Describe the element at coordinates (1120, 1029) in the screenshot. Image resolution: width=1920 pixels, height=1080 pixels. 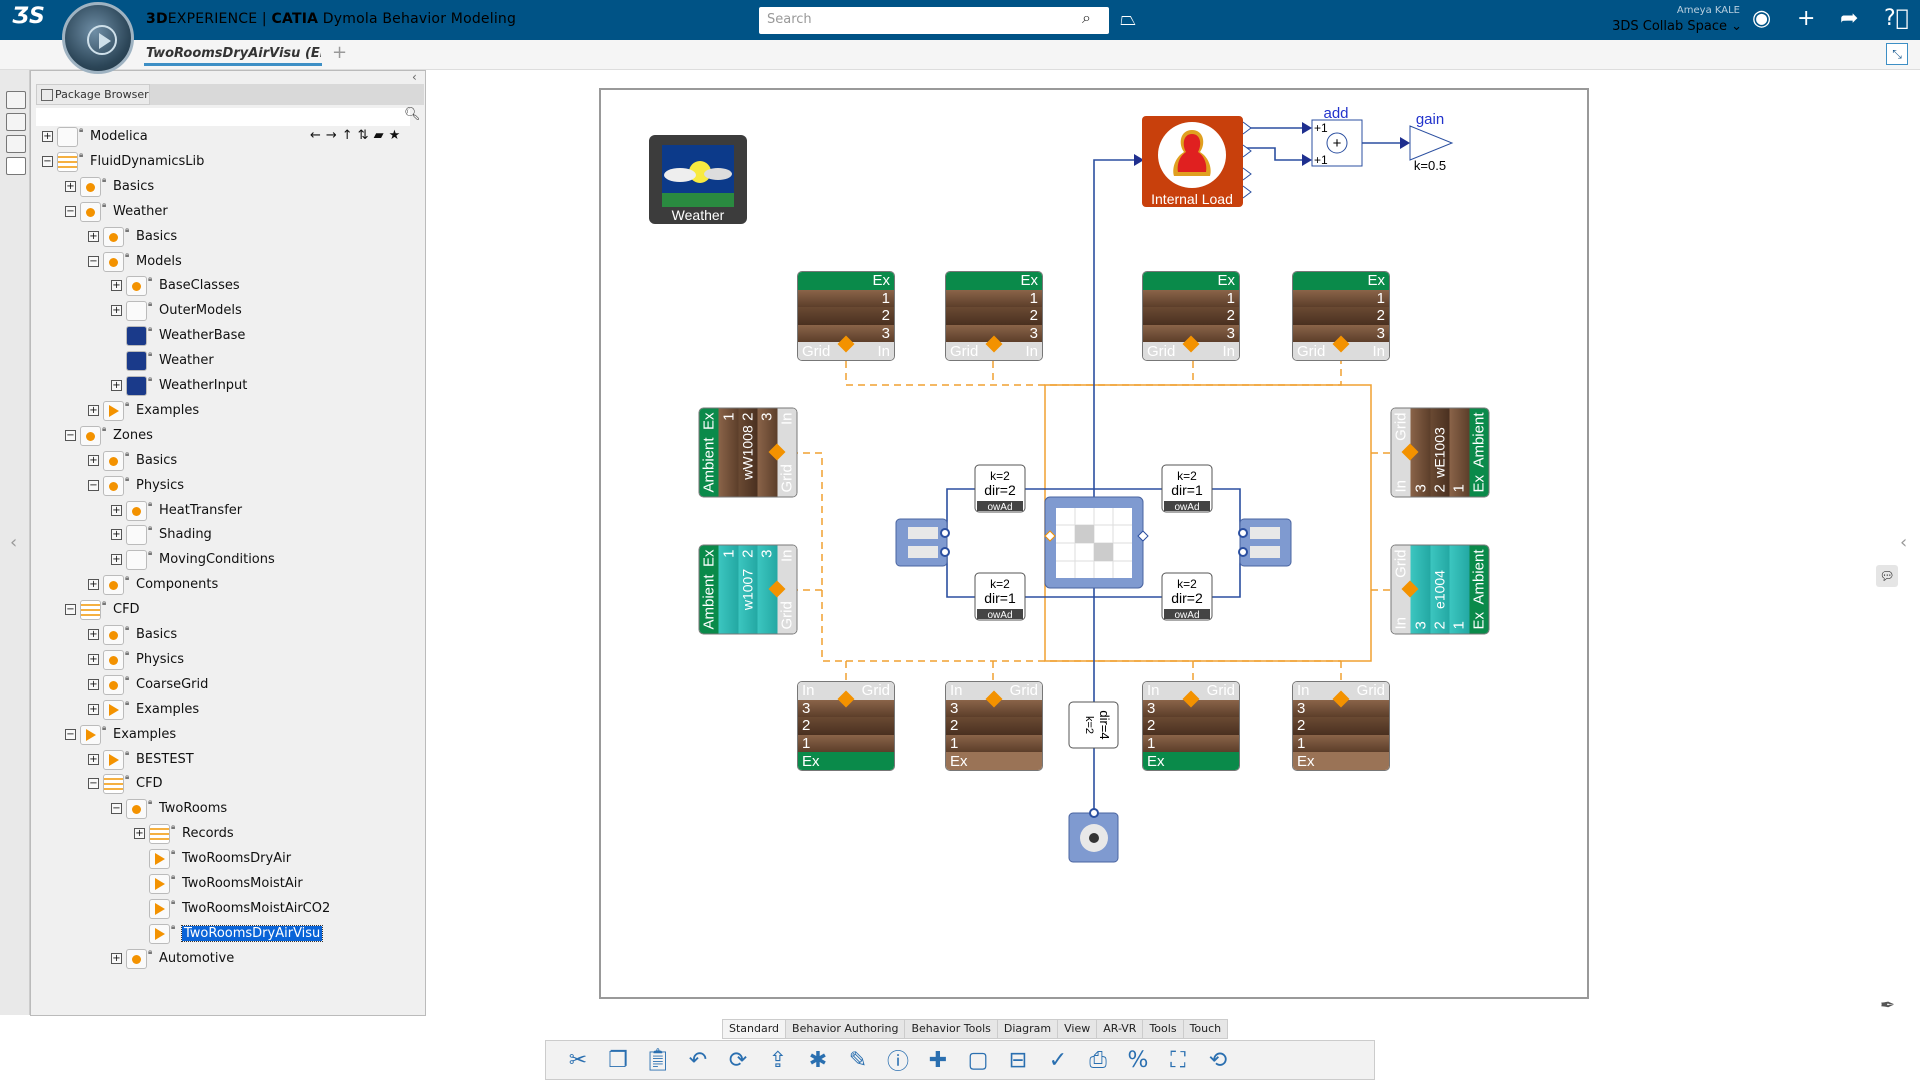
I see `ribbon-tab-ar-vr: AR-VR` at that location.